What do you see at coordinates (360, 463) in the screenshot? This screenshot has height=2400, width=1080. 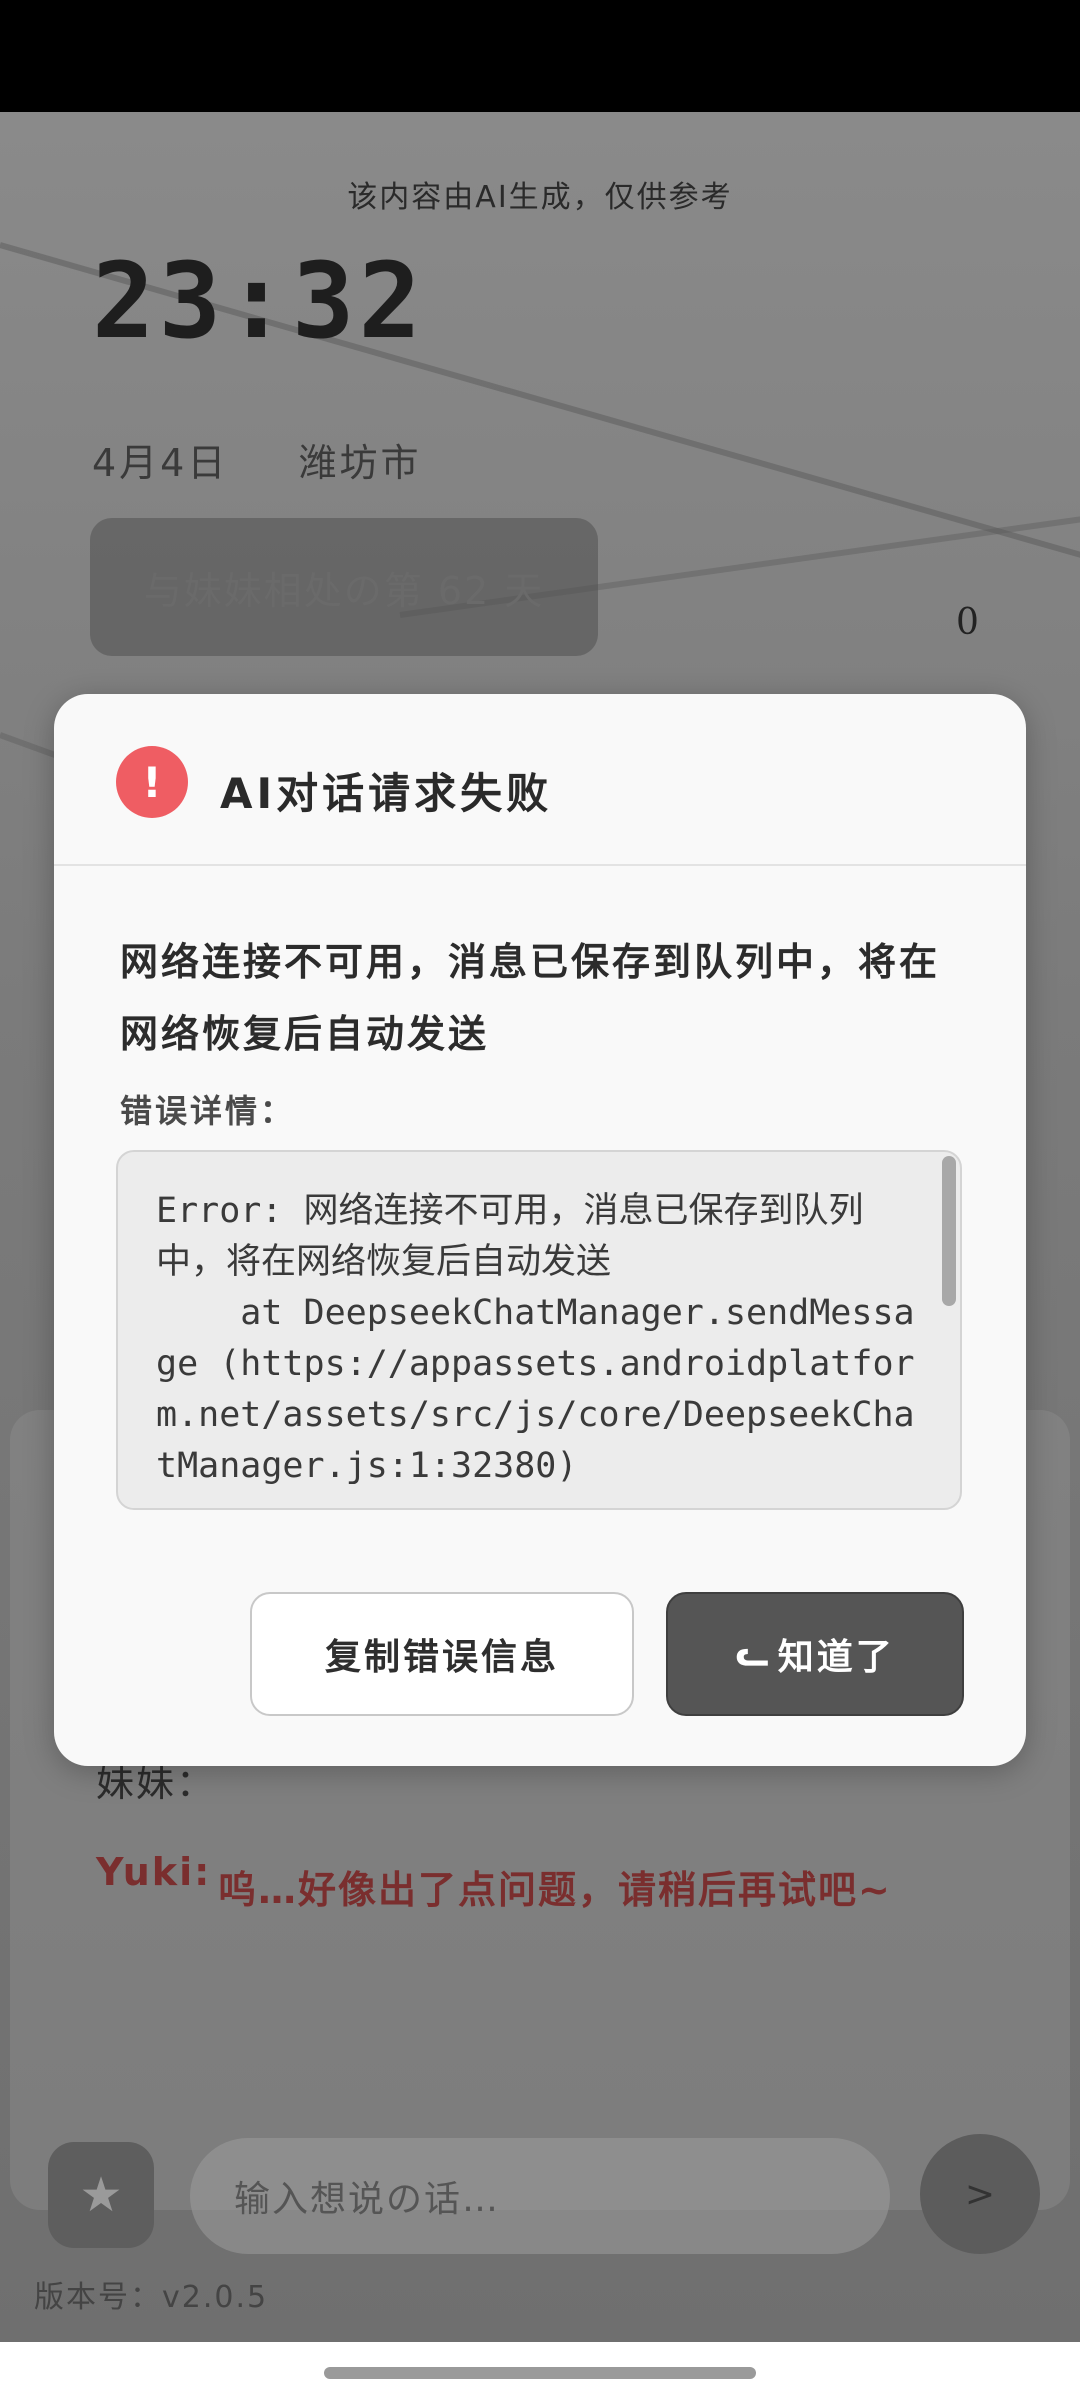 I see `city-text: 潍坊市` at bounding box center [360, 463].